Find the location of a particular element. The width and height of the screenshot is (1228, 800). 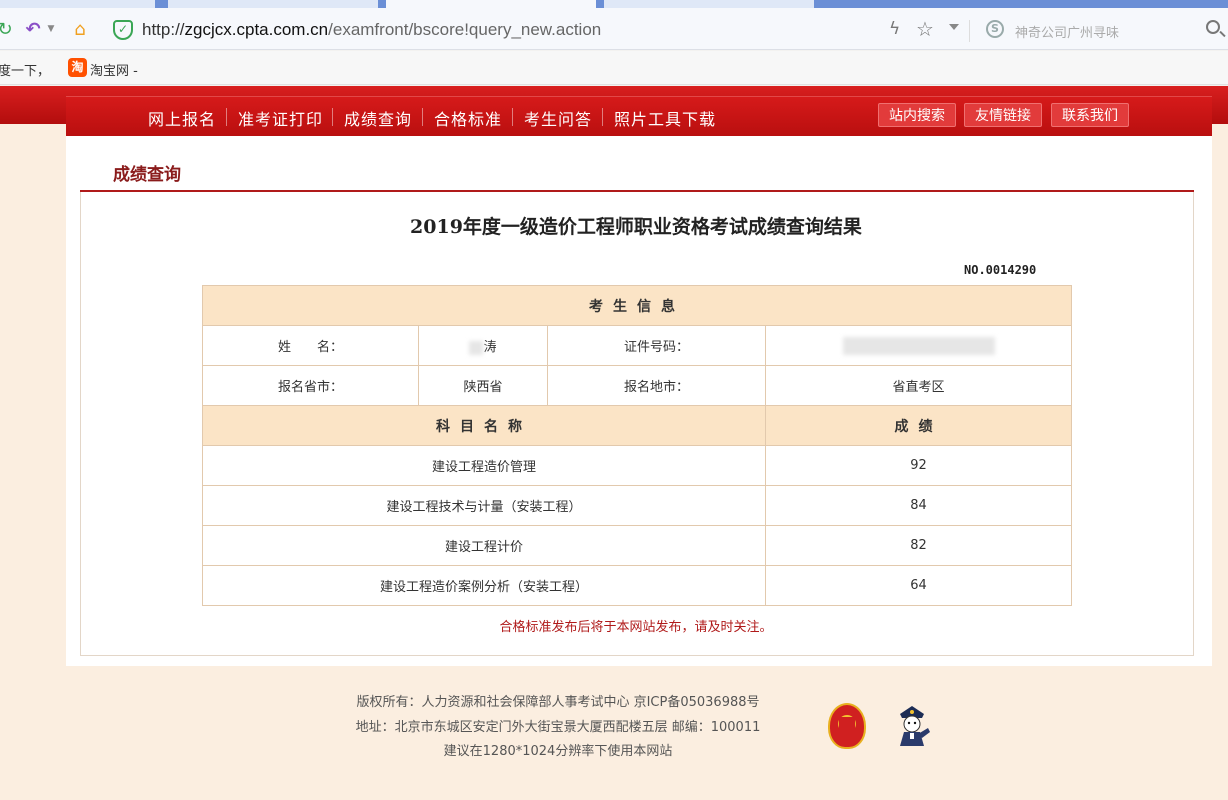

city-value: 省直考区 is located at coordinates (918, 385).